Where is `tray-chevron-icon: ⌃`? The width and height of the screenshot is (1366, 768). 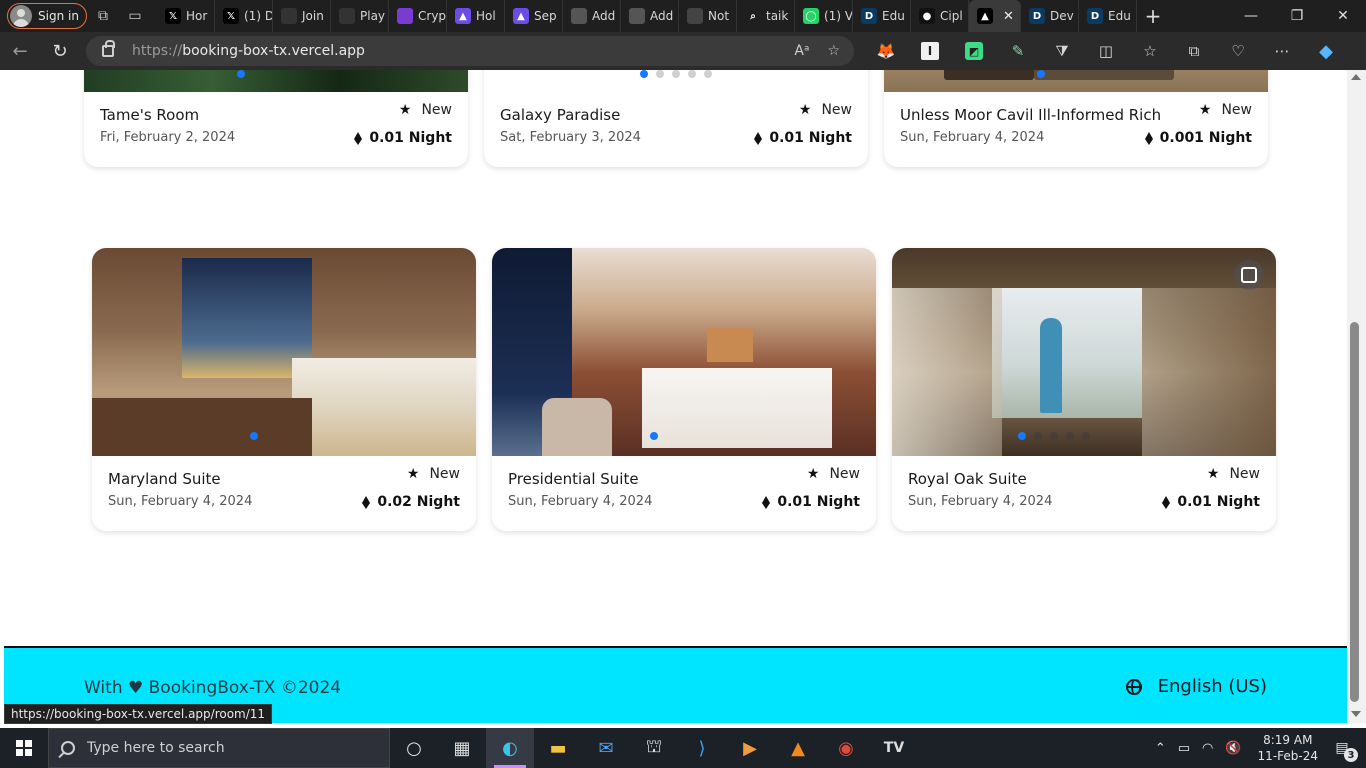 tray-chevron-icon: ⌃ is located at coordinates (1160, 748).